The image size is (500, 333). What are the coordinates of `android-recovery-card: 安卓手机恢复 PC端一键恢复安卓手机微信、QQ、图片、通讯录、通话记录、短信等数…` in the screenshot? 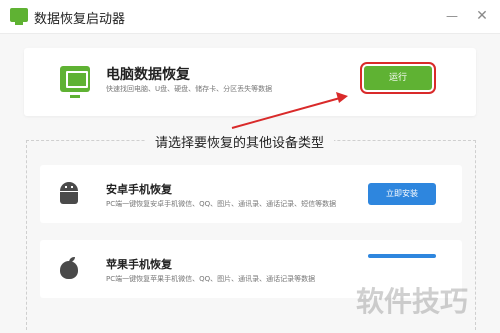 It's located at (251, 194).